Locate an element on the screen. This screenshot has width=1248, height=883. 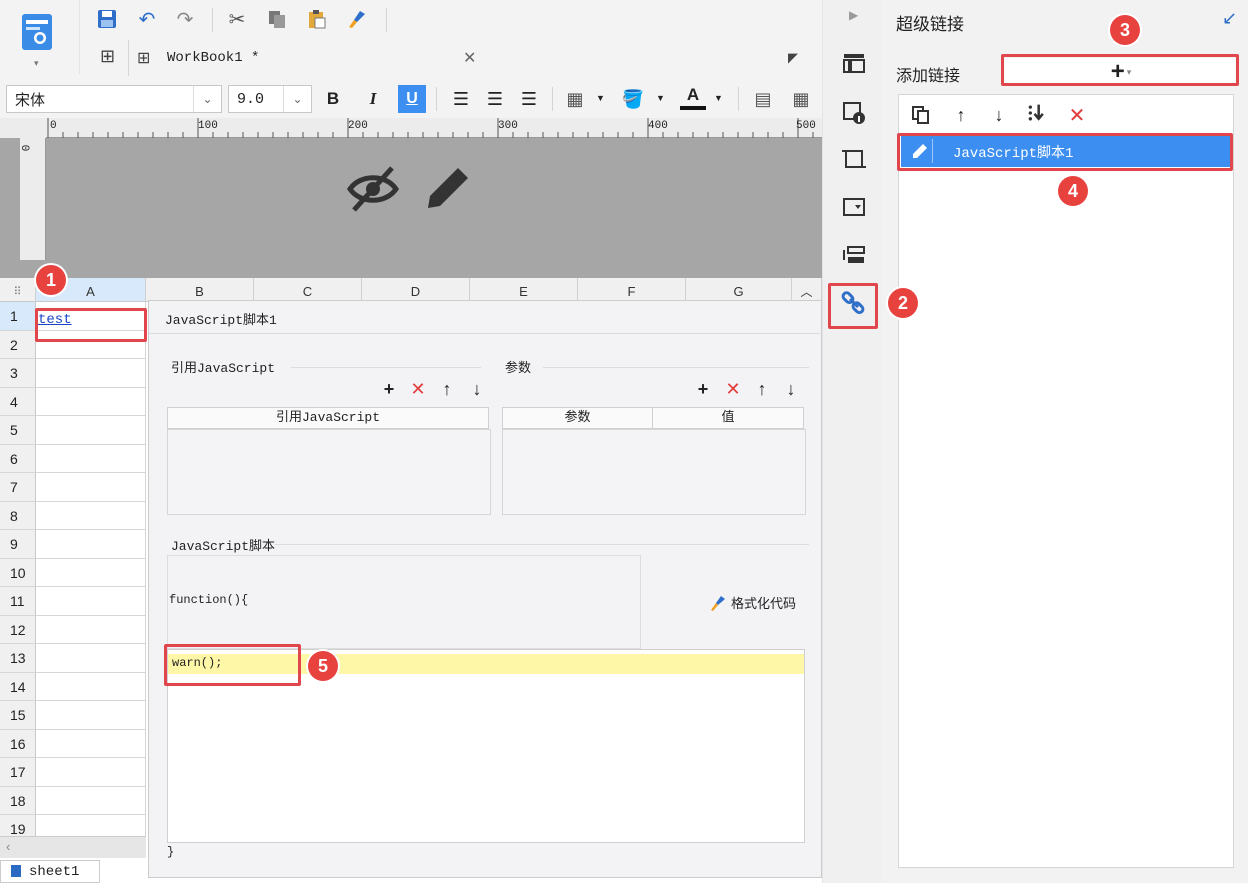
new-workbook-icon: ⊞ is located at coordinates (107, 56).